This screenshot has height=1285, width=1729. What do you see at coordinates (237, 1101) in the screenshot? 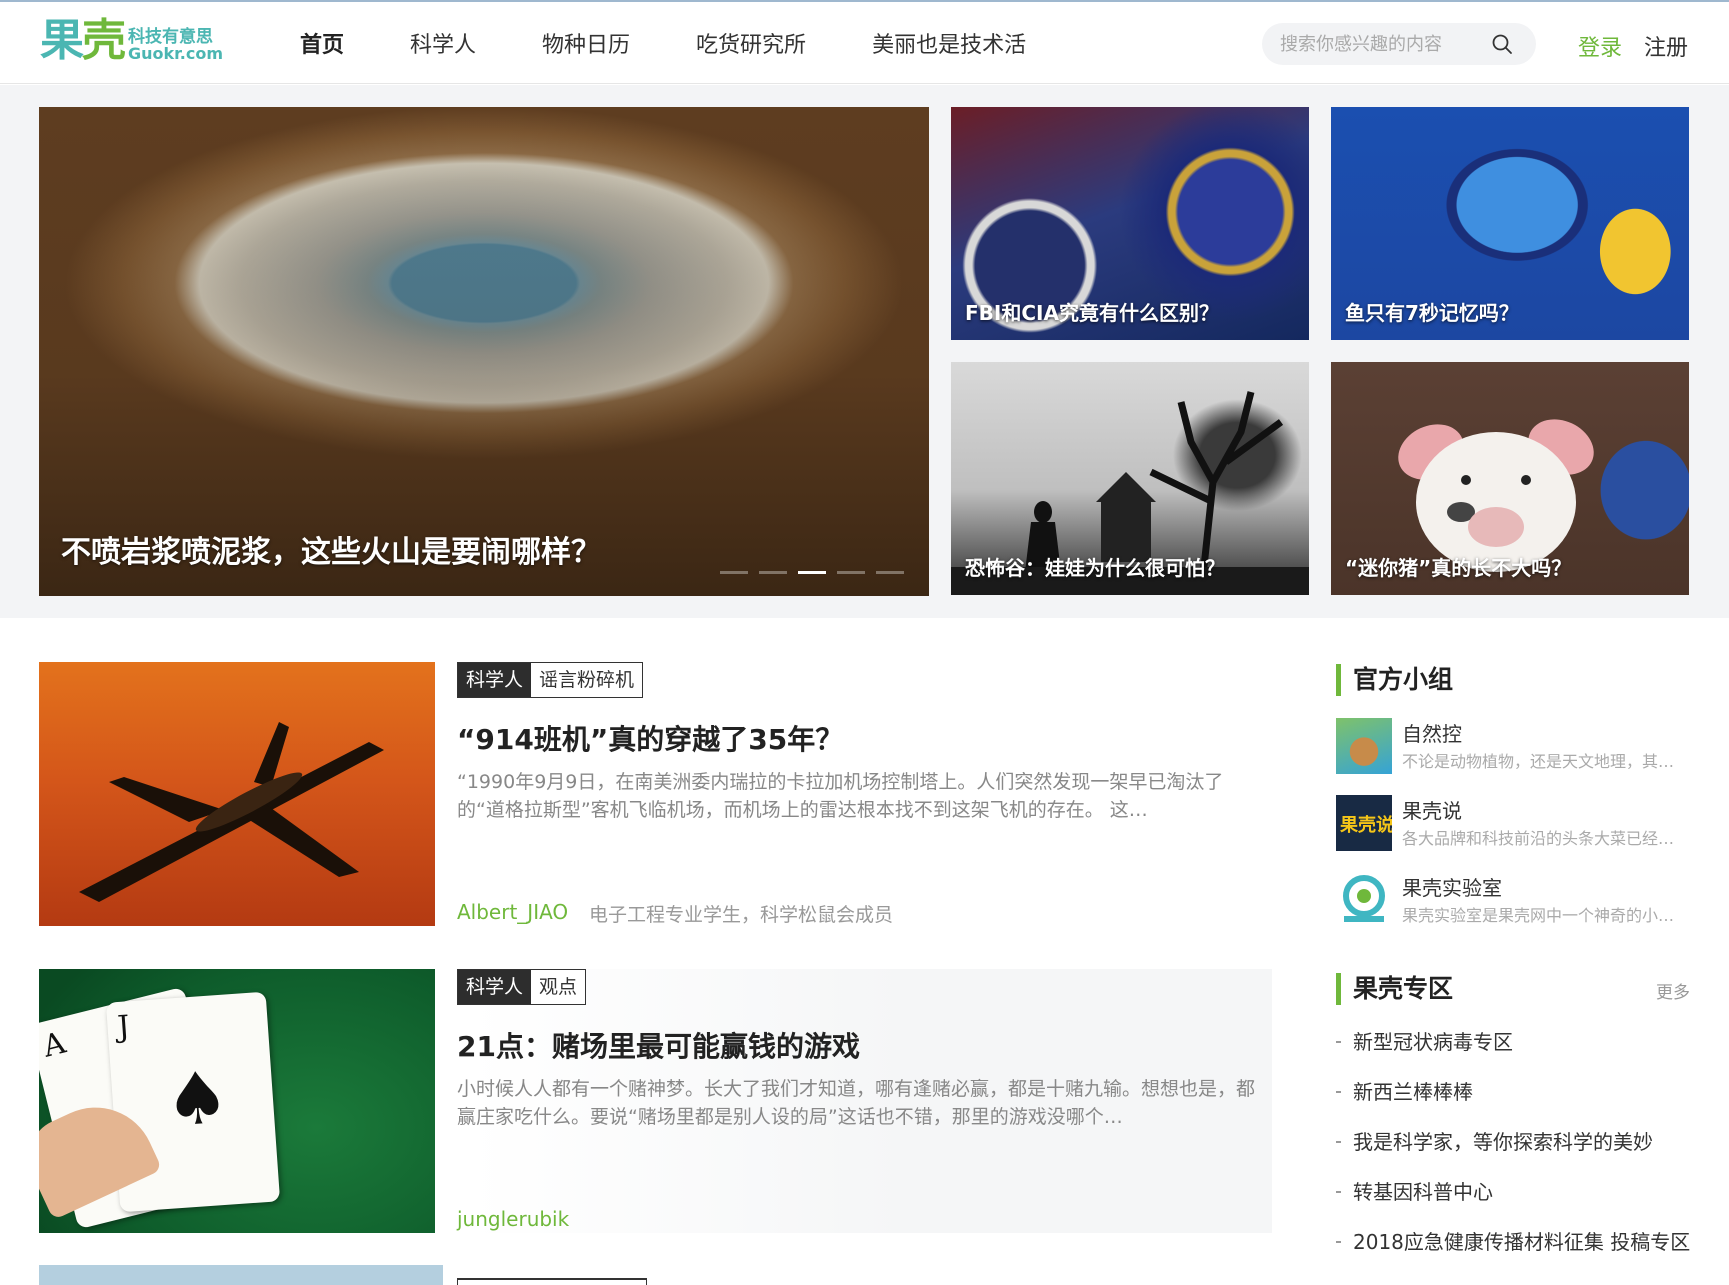
I see `article-thumbnail: A ♠ J ♠` at bounding box center [237, 1101].